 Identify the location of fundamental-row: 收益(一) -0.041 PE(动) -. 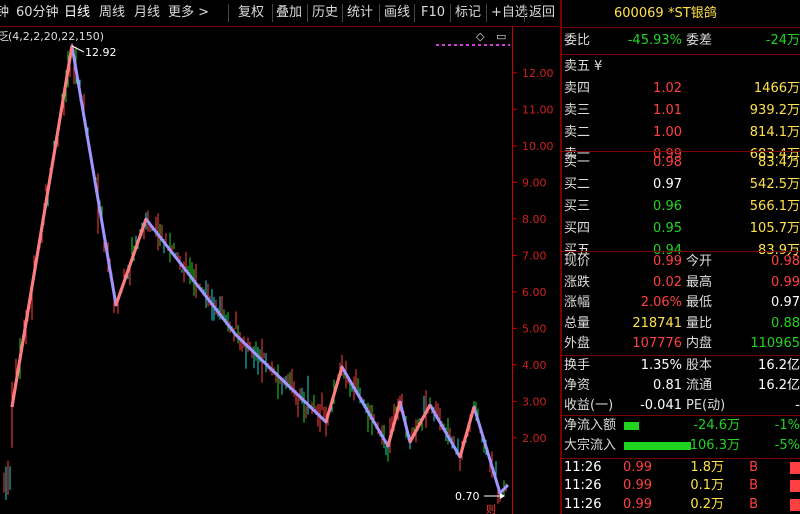
(681, 406).